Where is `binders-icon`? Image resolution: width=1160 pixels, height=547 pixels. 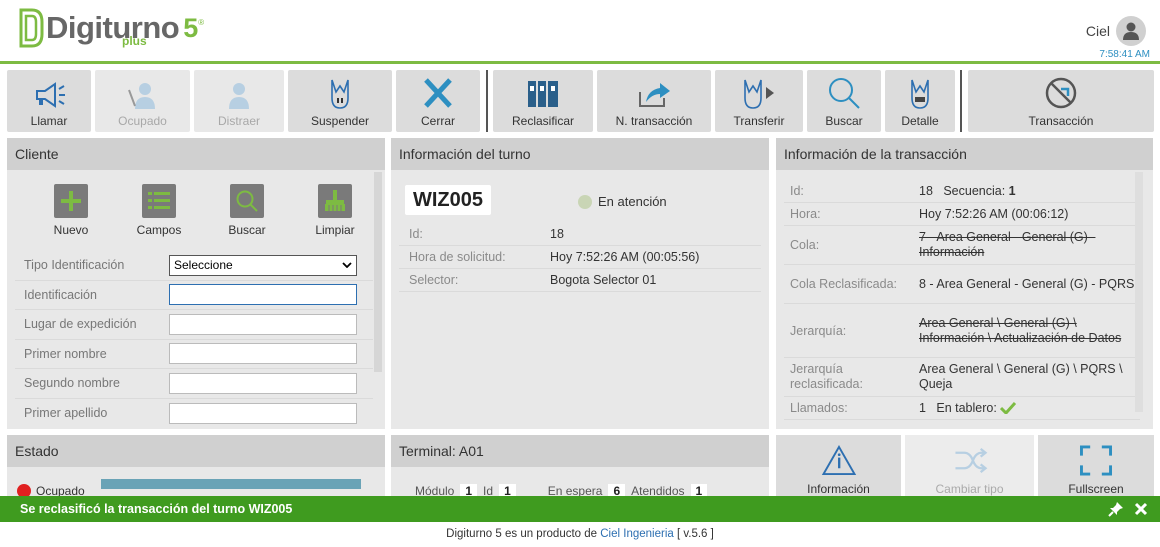
binders-icon is located at coordinates (543, 94).